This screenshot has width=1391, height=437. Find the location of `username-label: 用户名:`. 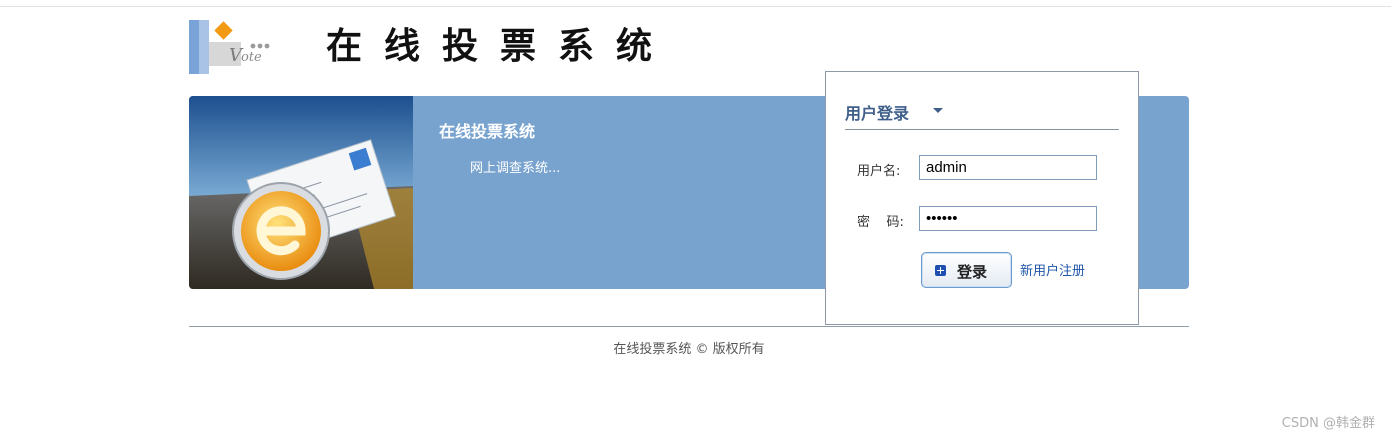

username-label: 用户名: is located at coordinates (879, 171).